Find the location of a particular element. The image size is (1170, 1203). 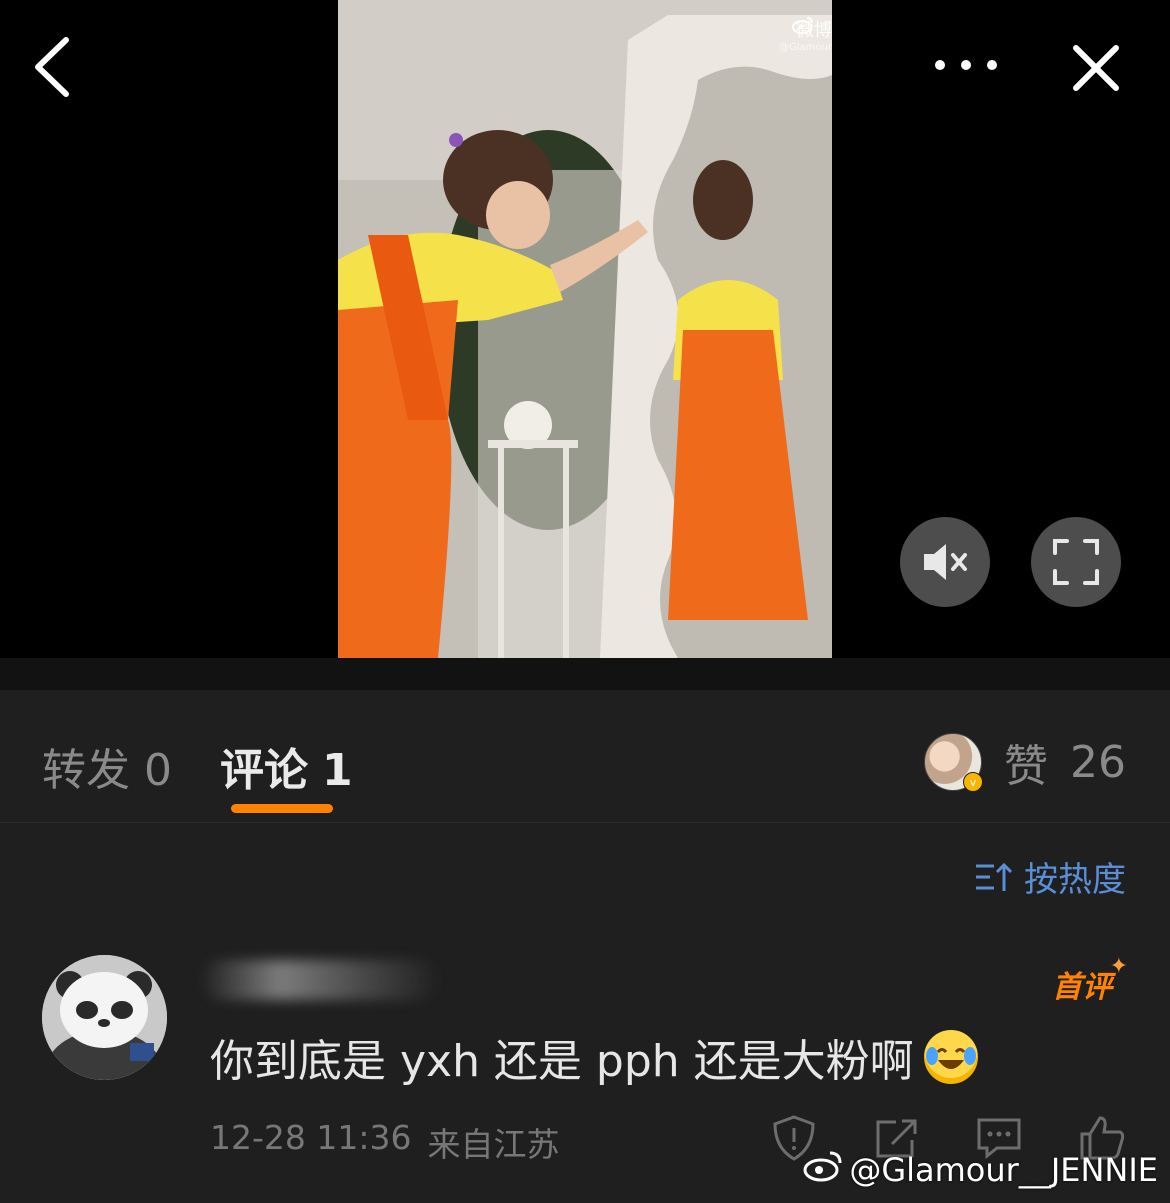

speaker-muted-icon is located at coordinates (945, 562).